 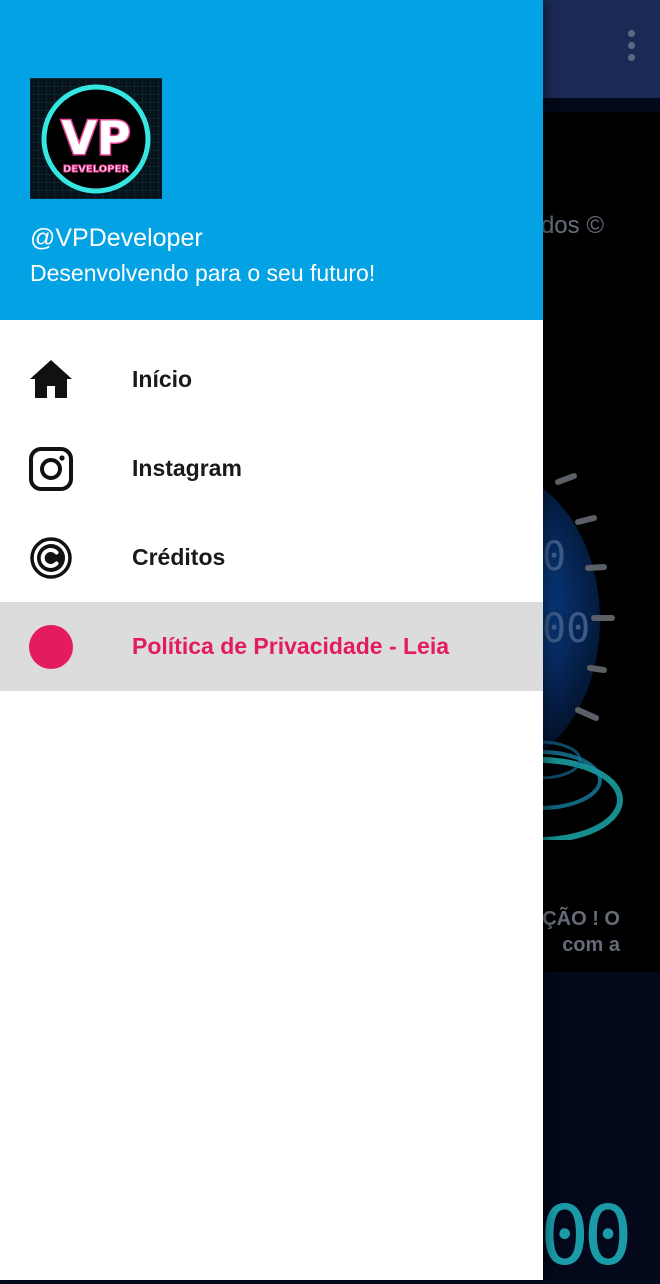 I want to click on menu-item-label: Instagram, so click(x=187, y=468).